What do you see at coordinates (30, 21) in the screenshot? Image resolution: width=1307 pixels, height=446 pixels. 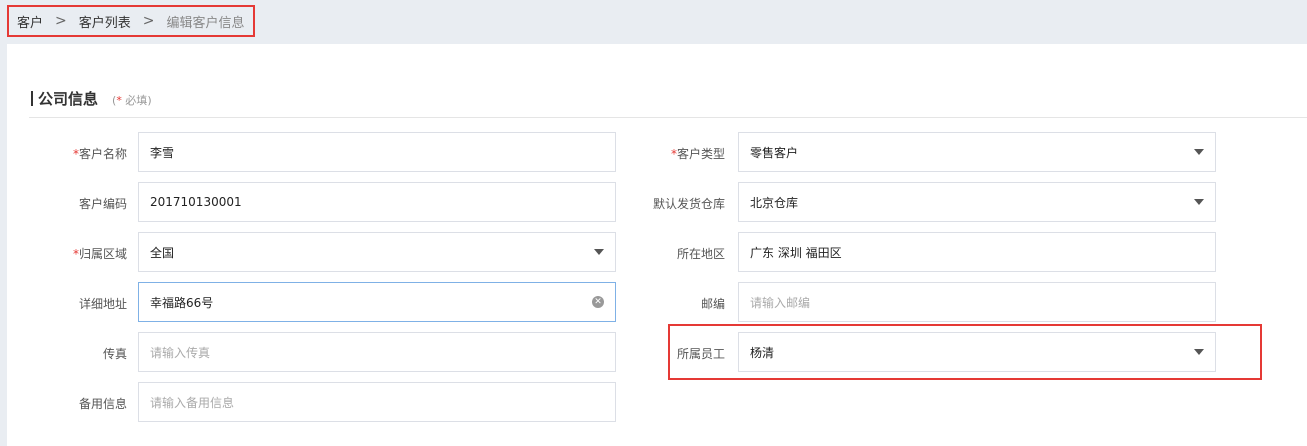 I see `breadcrumb-item-customer: 客户` at bounding box center [30, 21].